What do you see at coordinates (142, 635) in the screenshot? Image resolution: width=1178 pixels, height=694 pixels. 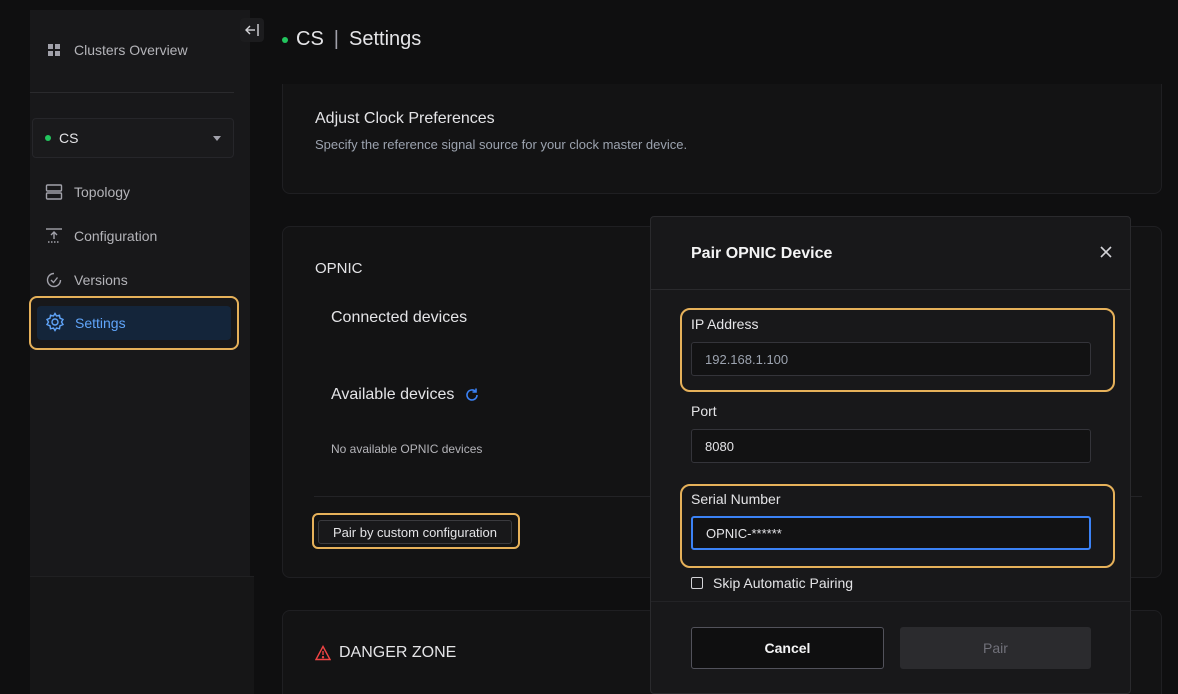 I see `sidebar-footer` at bounding box center [142, 635].